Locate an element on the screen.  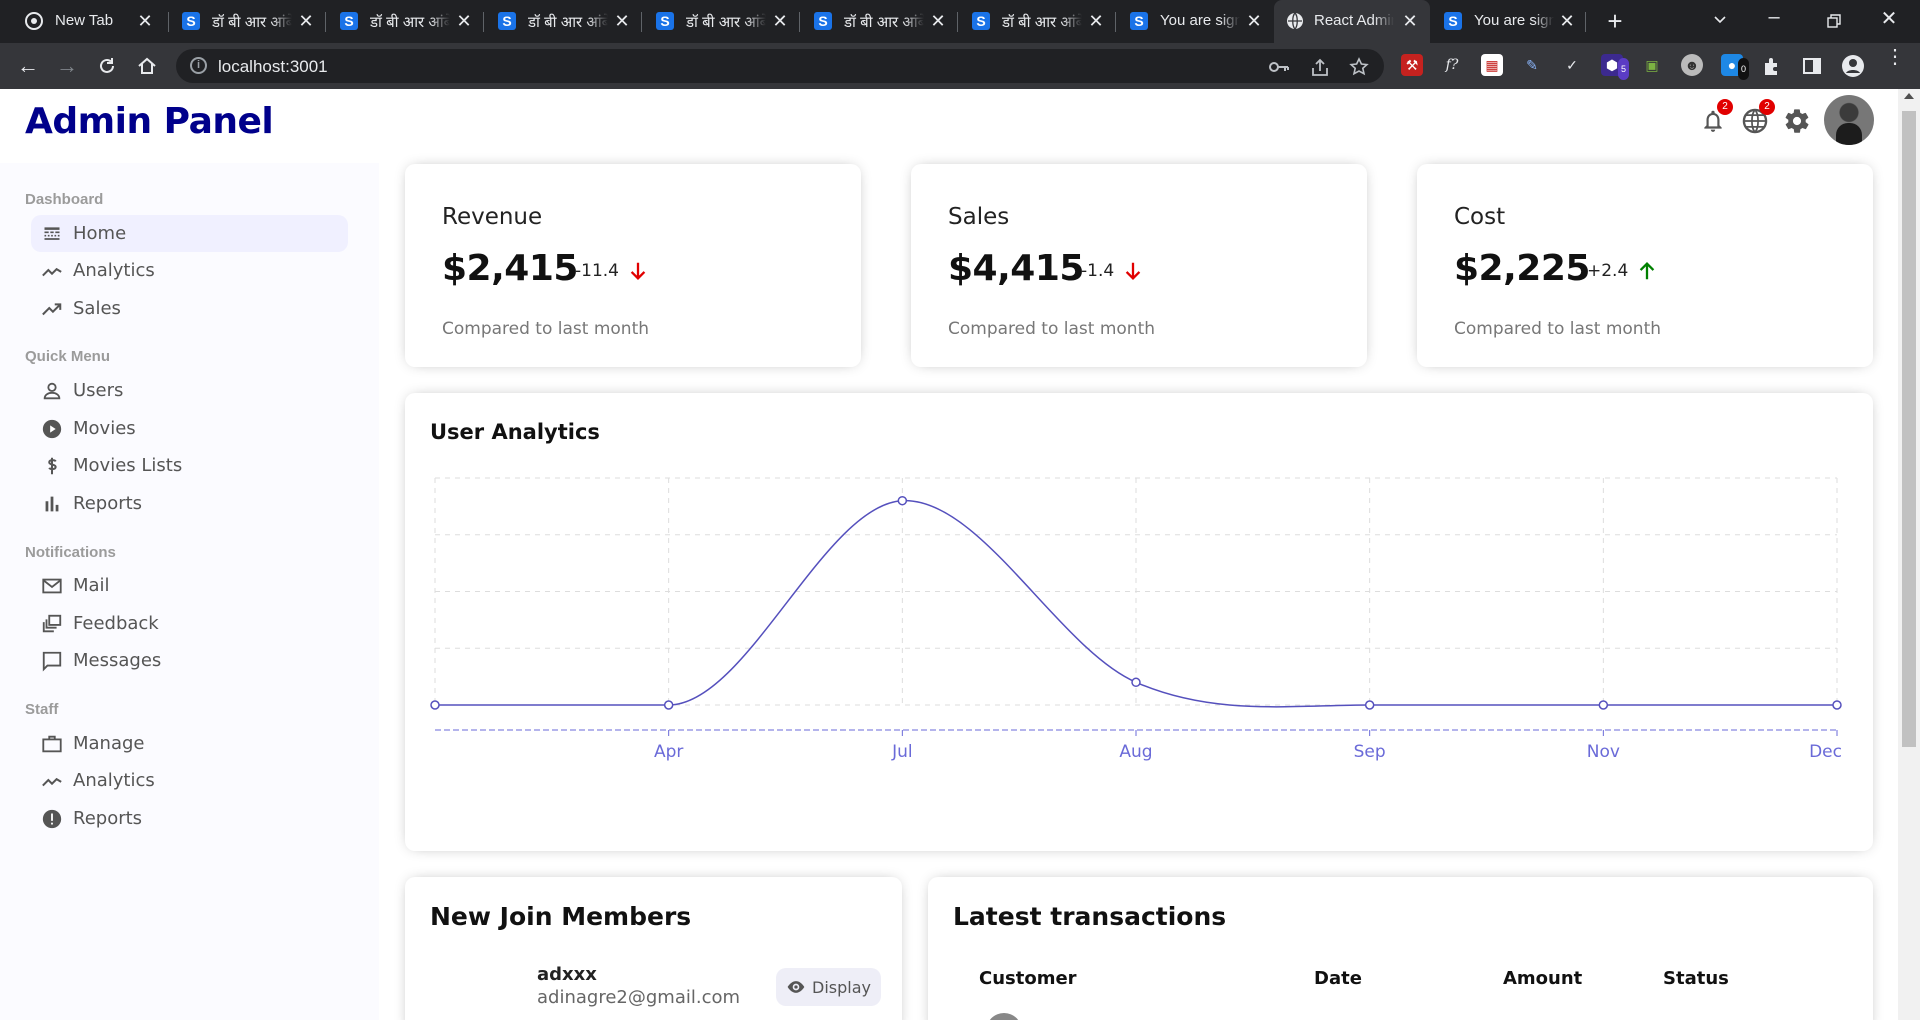
forward-arrow-icon: → is located at coordinates (67, 66).